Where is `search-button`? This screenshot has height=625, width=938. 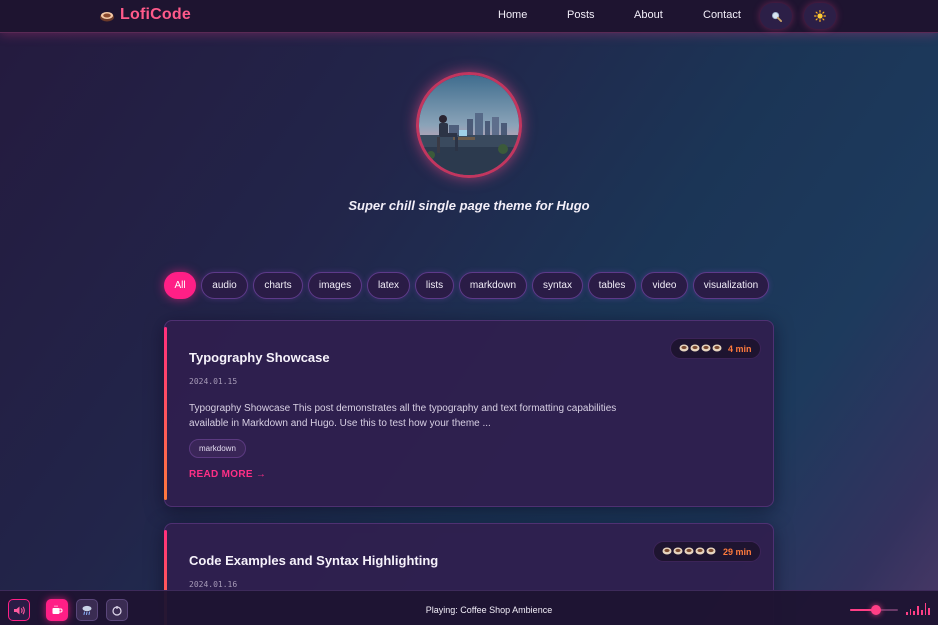
search-button is located at coordinates (776, 16).